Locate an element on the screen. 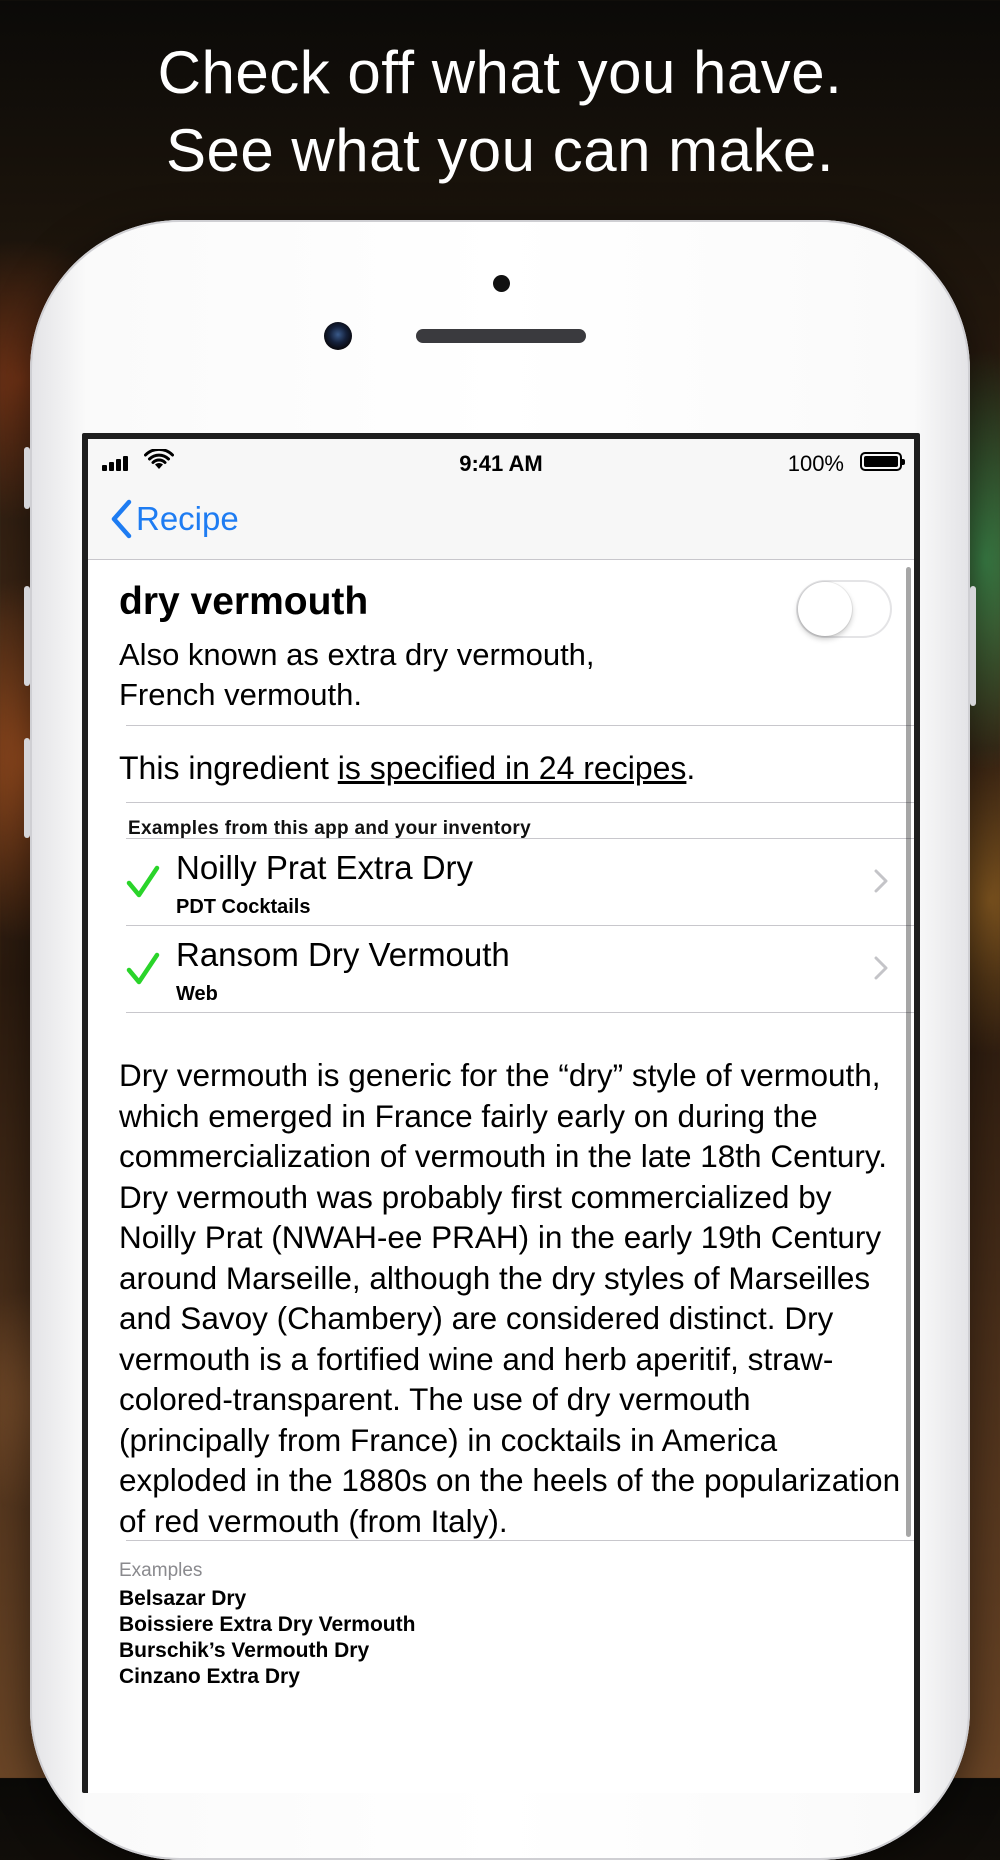 Image resolution: width=1000 pixels, height=1860 pixels. power-button is located at coordinates (973, 646).